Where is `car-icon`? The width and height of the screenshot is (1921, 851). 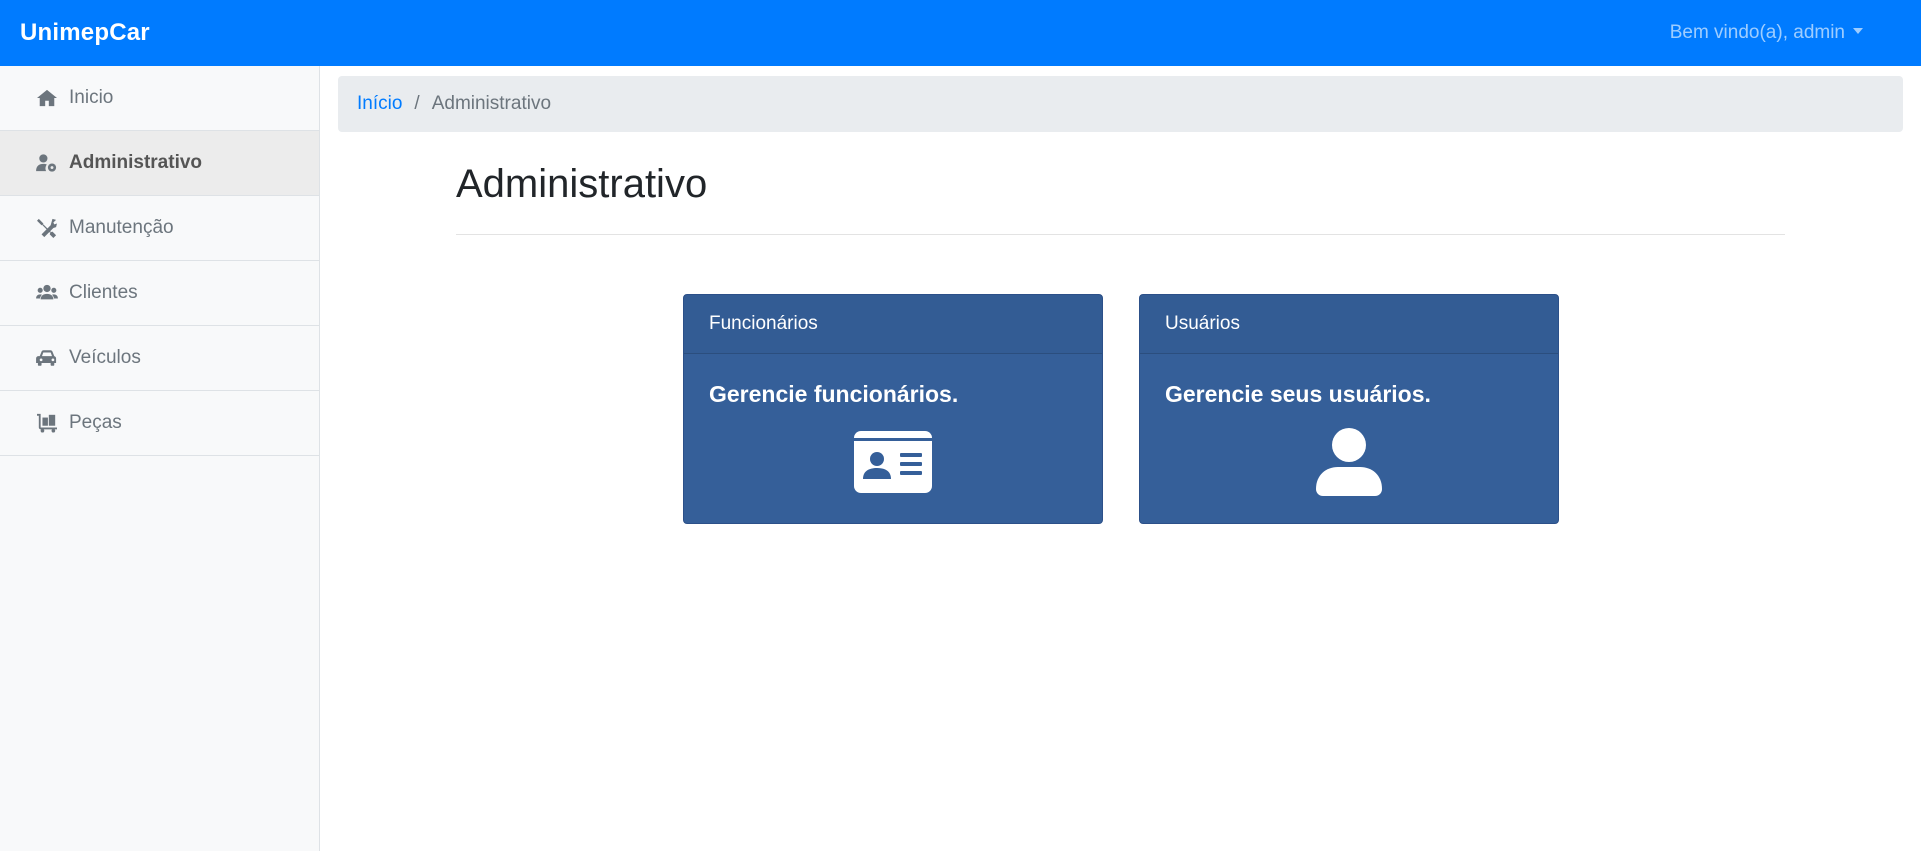 car-icon is located at coordinates (47, 358).